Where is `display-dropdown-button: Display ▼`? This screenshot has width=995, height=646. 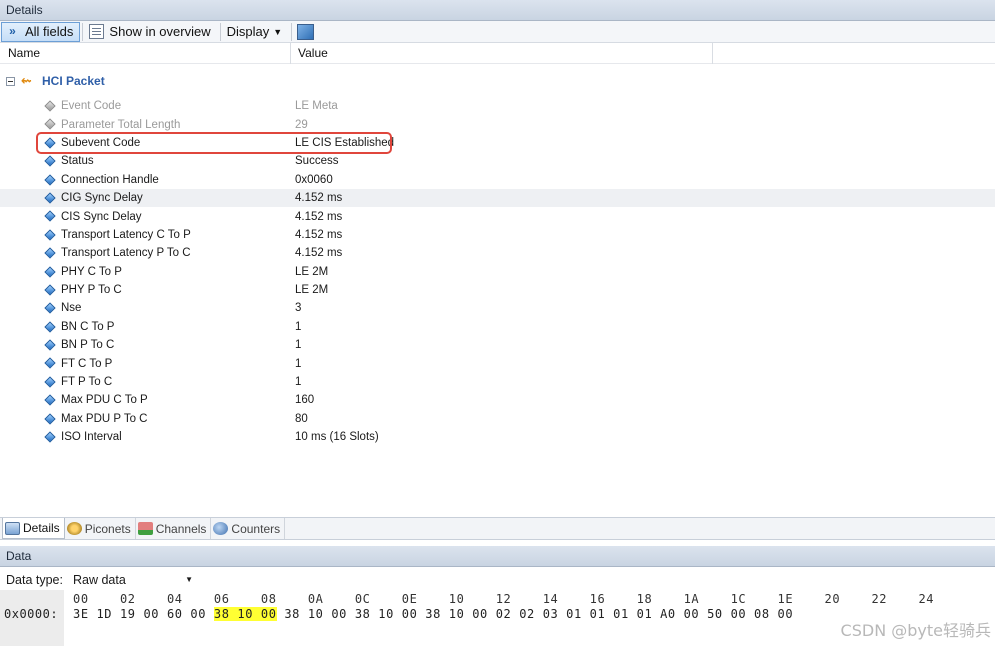 display-dropdown-button: Display ▼ is located at coordinates (256, 32).